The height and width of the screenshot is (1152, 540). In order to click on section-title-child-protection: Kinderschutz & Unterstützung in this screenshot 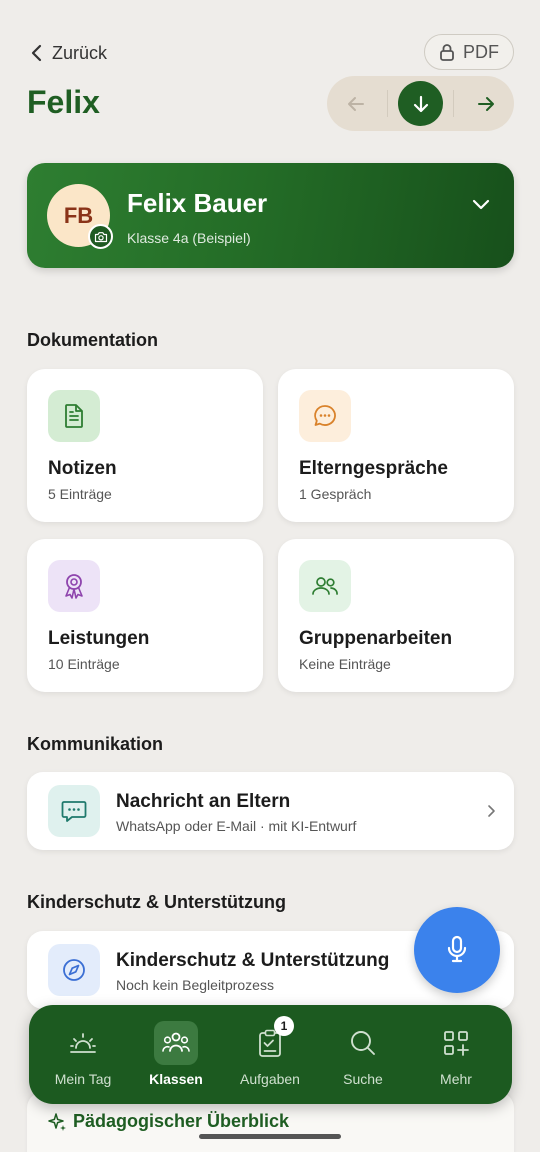, I will do `click(156, 902)`.